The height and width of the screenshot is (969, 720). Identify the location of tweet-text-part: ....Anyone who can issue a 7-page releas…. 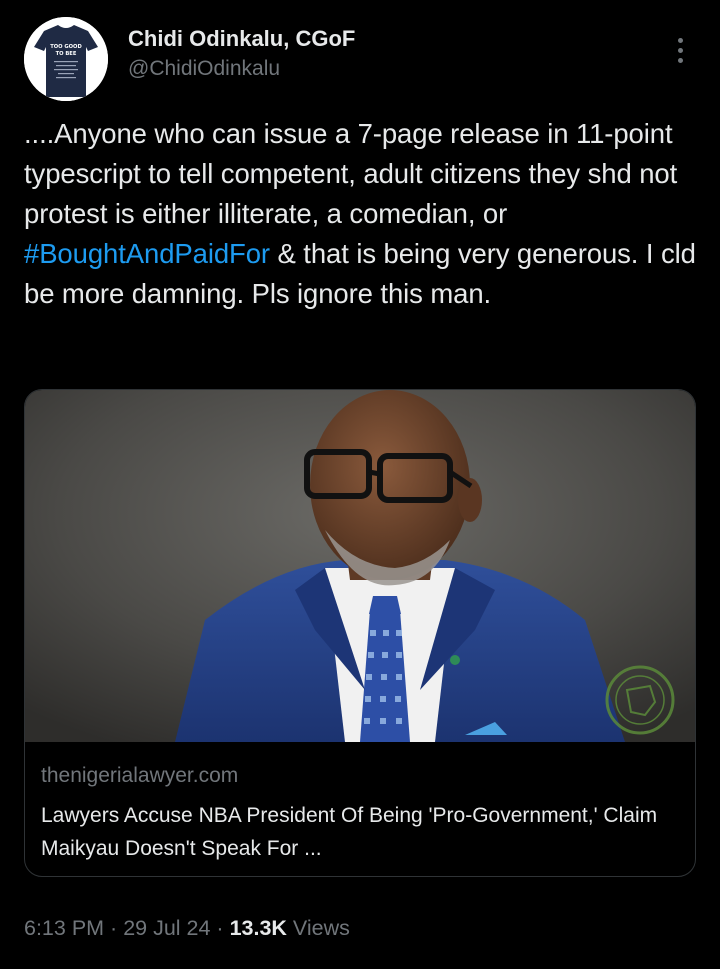
(351, 173).